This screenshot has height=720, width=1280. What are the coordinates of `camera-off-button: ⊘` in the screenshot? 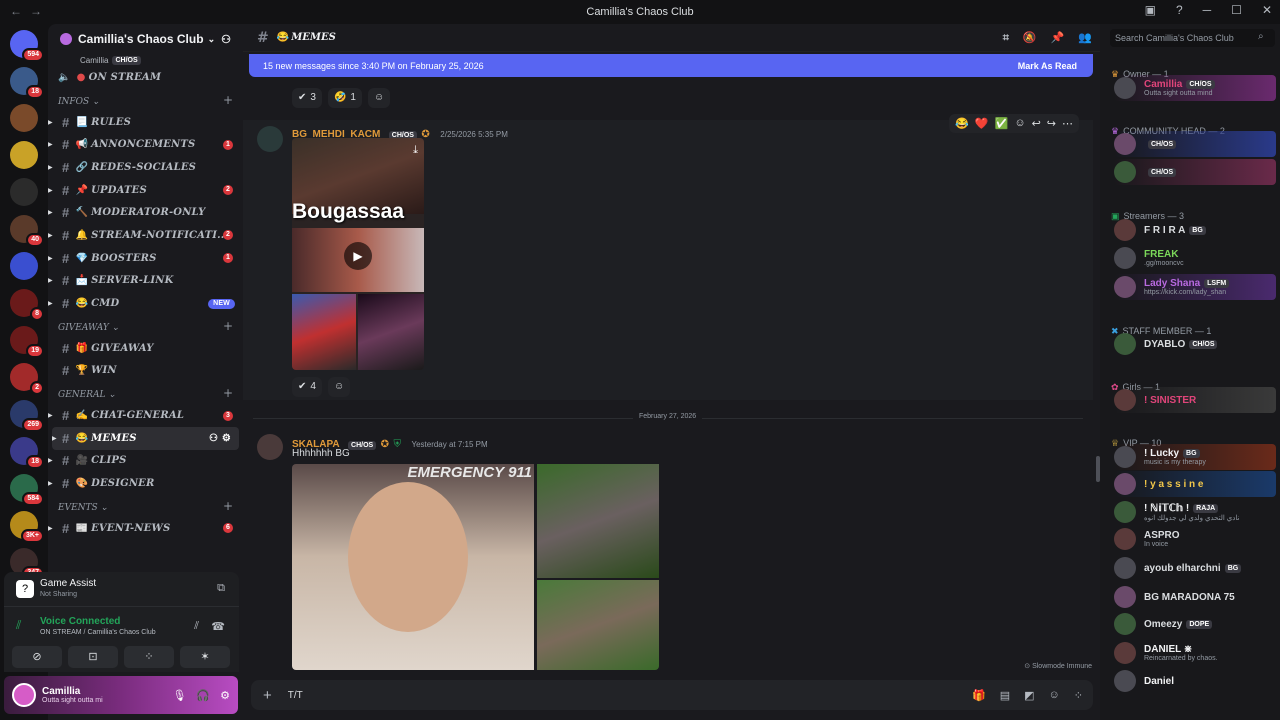 It's located at (37, 657).